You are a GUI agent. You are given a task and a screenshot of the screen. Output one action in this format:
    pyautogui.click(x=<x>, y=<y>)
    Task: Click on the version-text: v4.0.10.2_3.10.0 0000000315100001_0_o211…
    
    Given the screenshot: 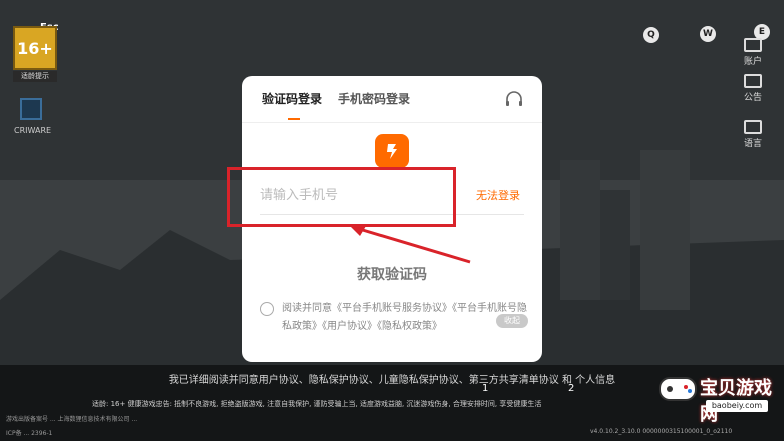 What is the action you would take?
    pyautogui.click(x=661, y=431)
    